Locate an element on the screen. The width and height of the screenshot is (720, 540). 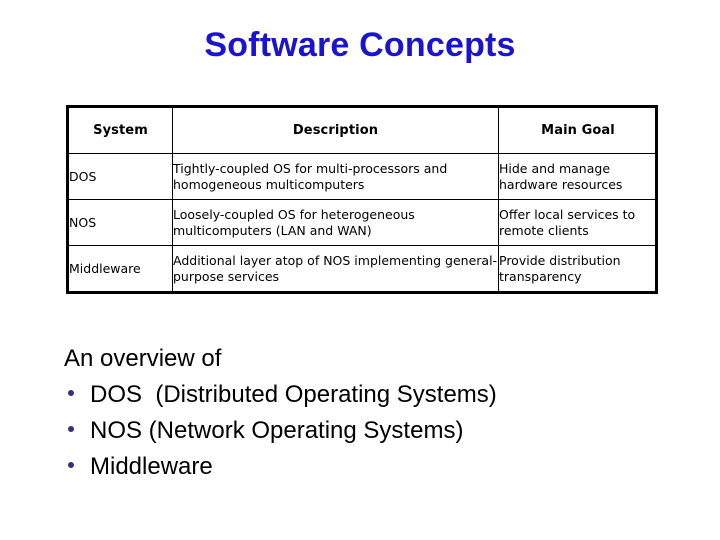
page-title: Software Concepts is located at coordinates (360, 45).